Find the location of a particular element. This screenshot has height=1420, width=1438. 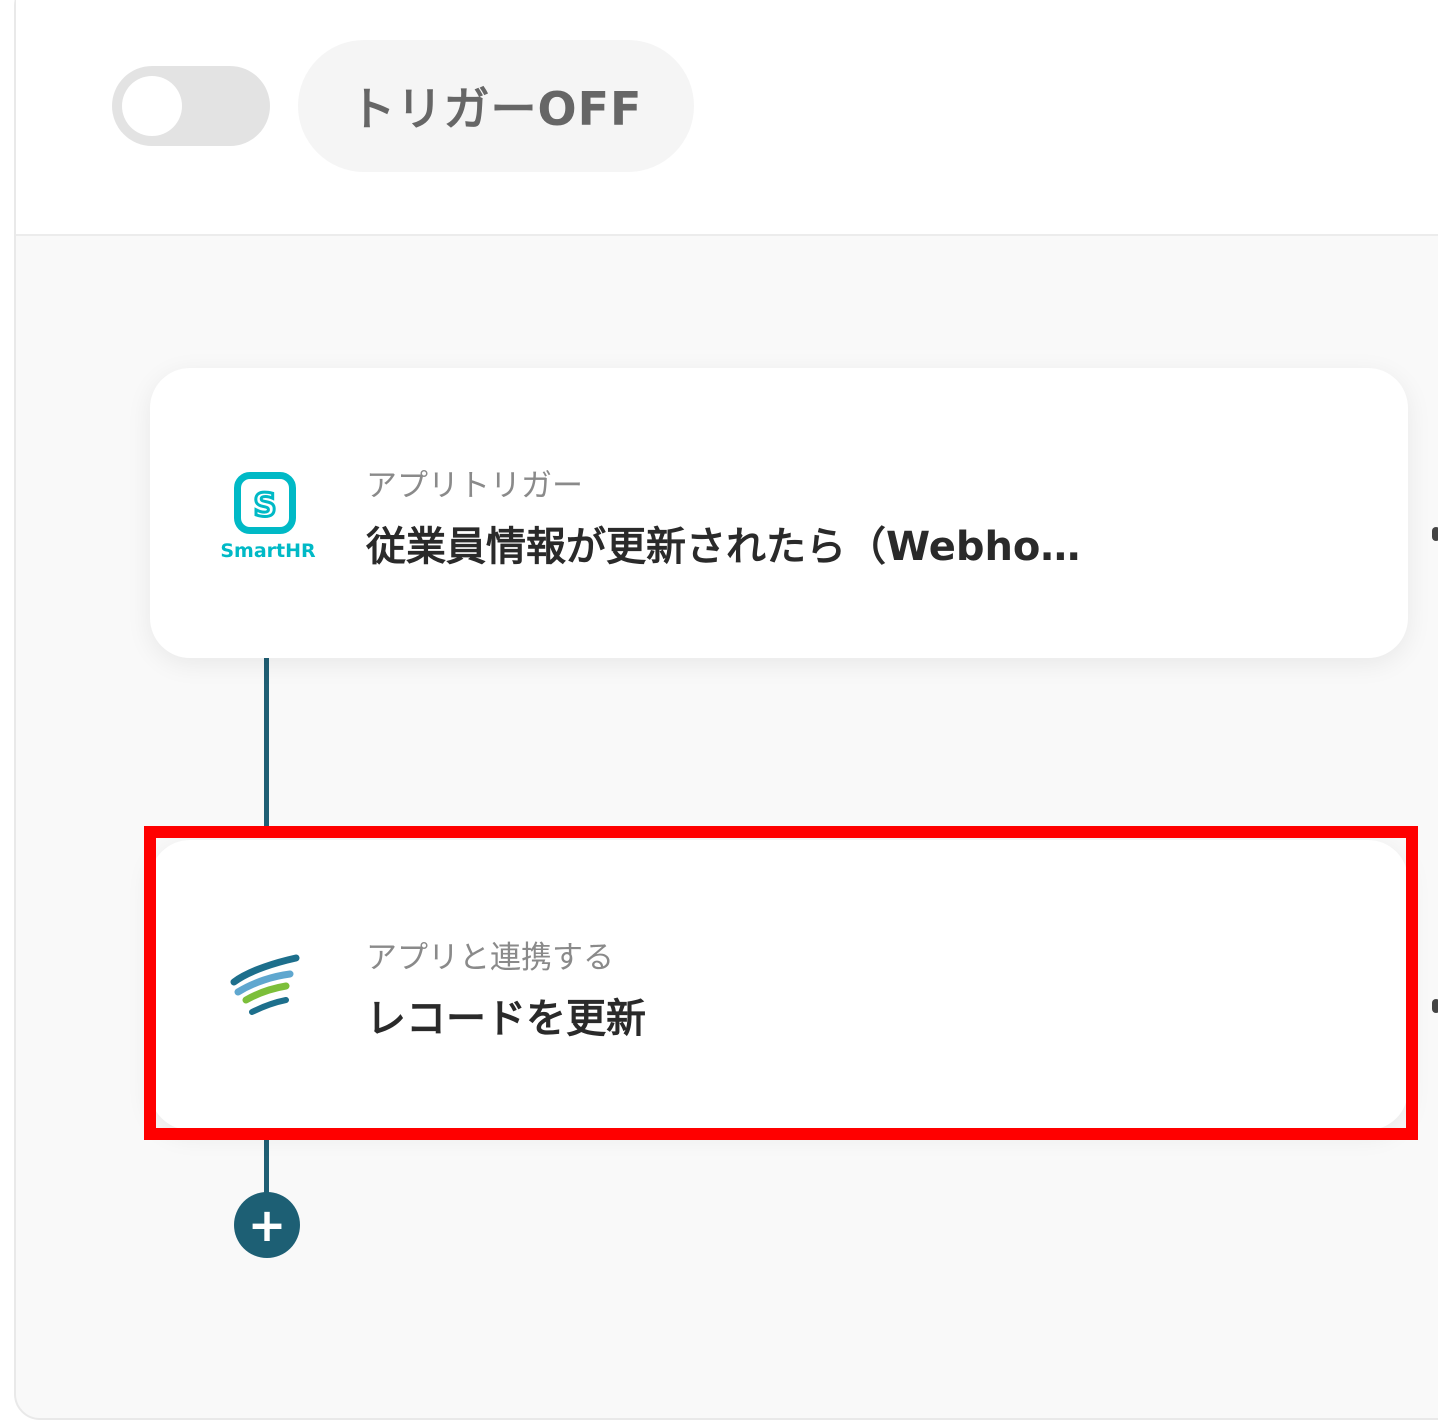

step-type-label: アプリと連携する is located at coordinates (490, 958).